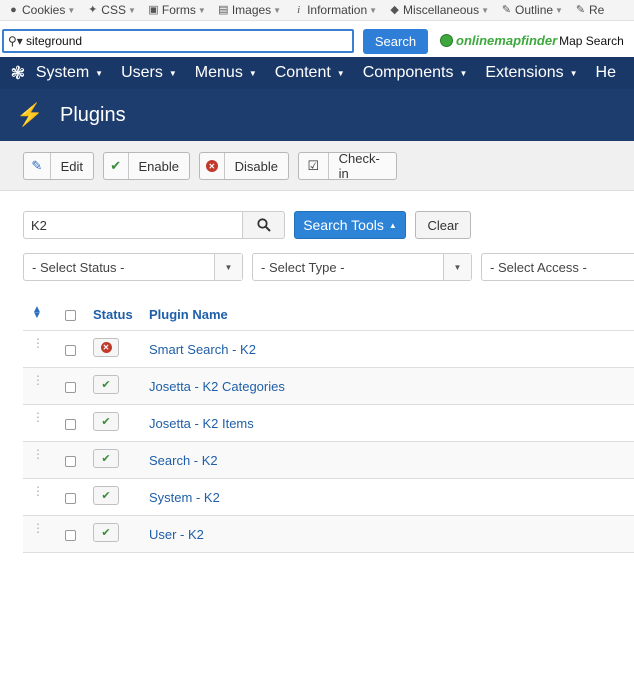 This screenshot has height=692, width=634. I want to click on toolbar-miscellaneous: ◆ Miscellaneous ▼, so click(439, 10).